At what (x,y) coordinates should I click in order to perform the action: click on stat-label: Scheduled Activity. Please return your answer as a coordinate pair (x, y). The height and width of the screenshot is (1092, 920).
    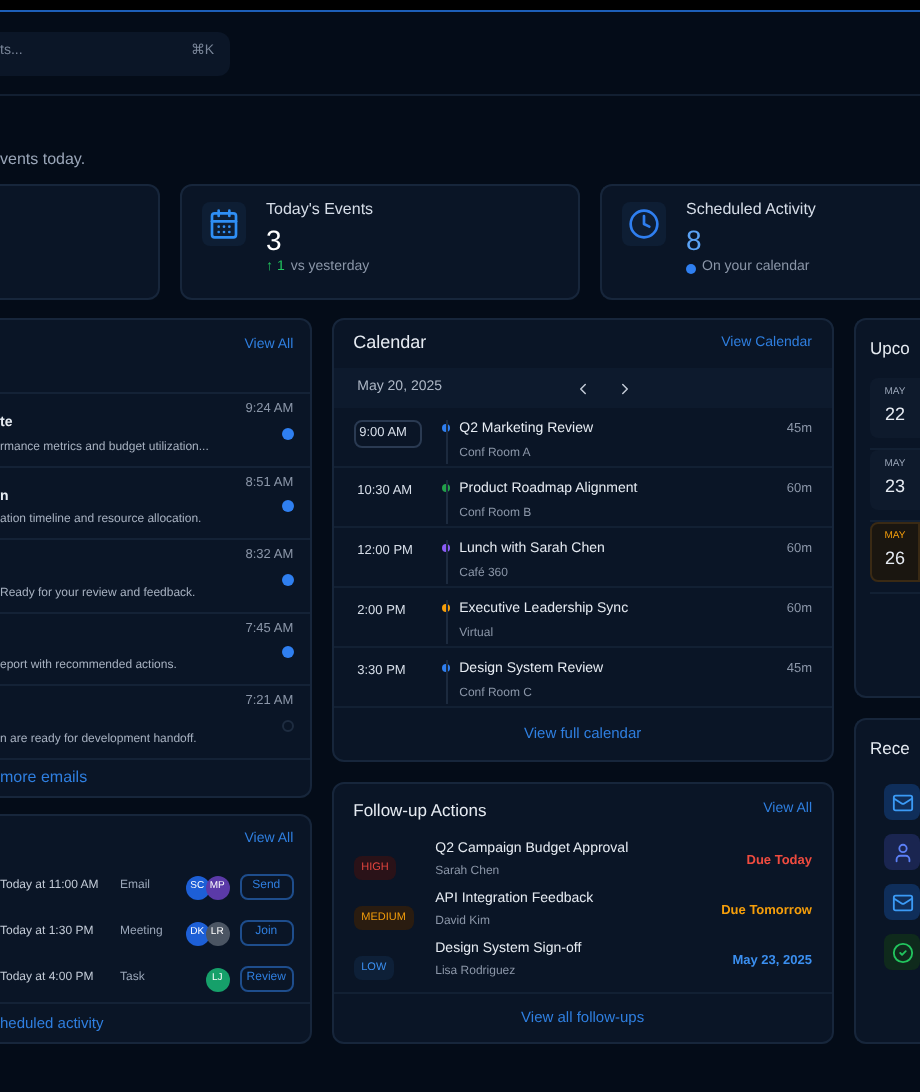
    Looking at the image, I should click on (751, 210).